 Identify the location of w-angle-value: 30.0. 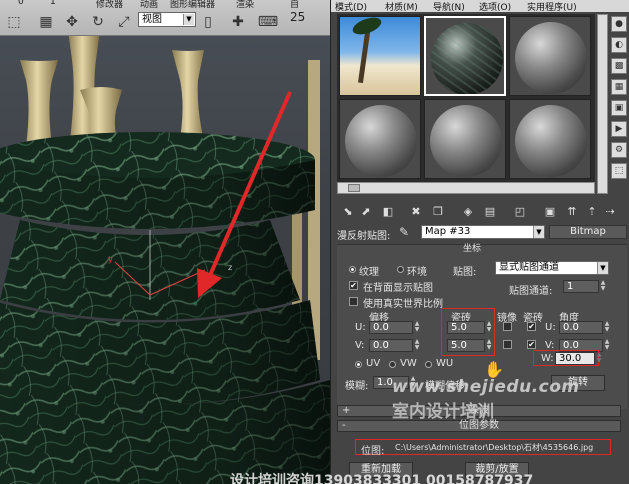
(570, 358).